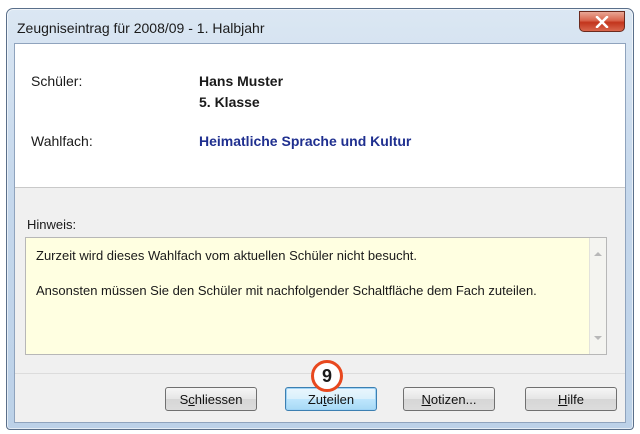 This screenshot has height=434, width=640. Describe the element at coordinates (320, 26) in the screenshot. I see `title-bar: Zeugniseintrag für 2008/09 - 1. Halbjahr` at that location.